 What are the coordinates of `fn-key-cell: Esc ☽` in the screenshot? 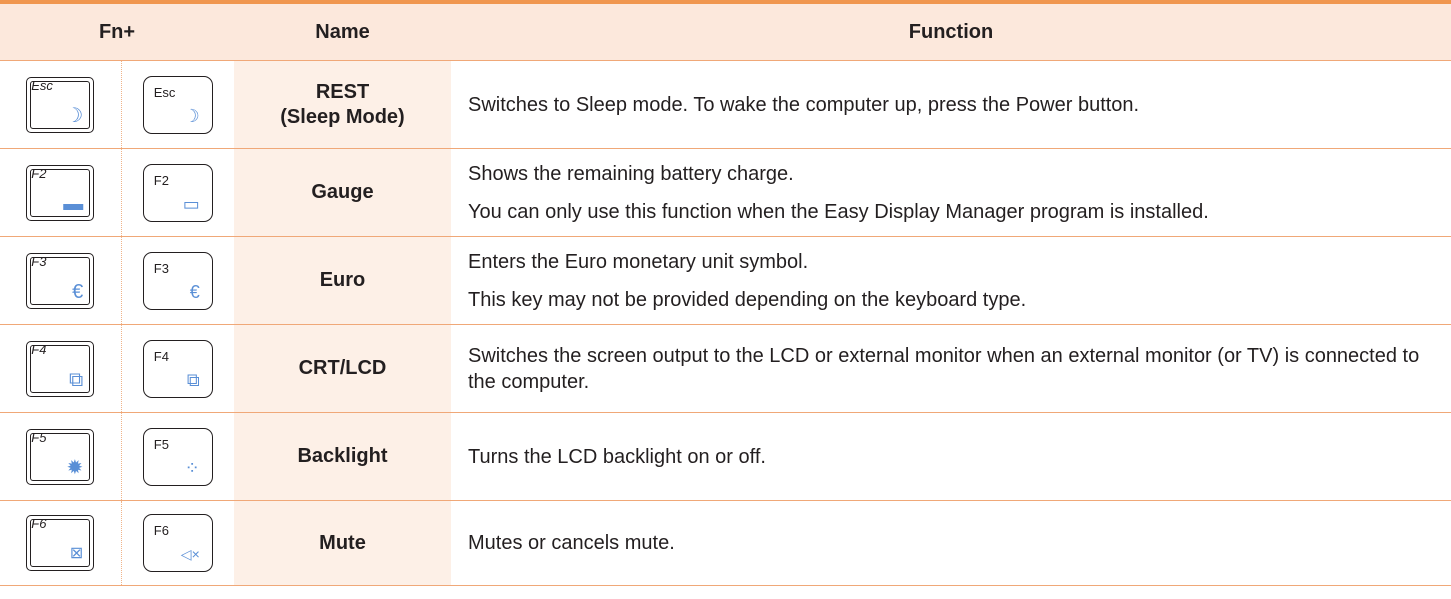 It's located at (61, 104).